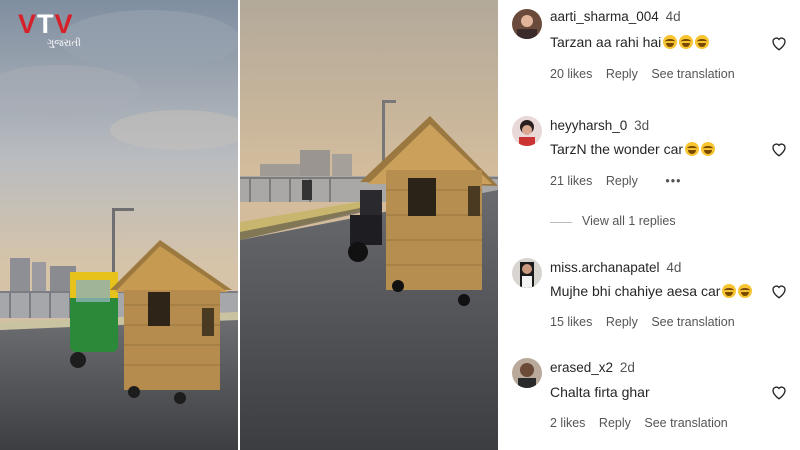 Image resolution: width=800 pixels, height=450 pixels. I want to click on comment-meta: 20 likes Reply See translation, so click(647, 74).